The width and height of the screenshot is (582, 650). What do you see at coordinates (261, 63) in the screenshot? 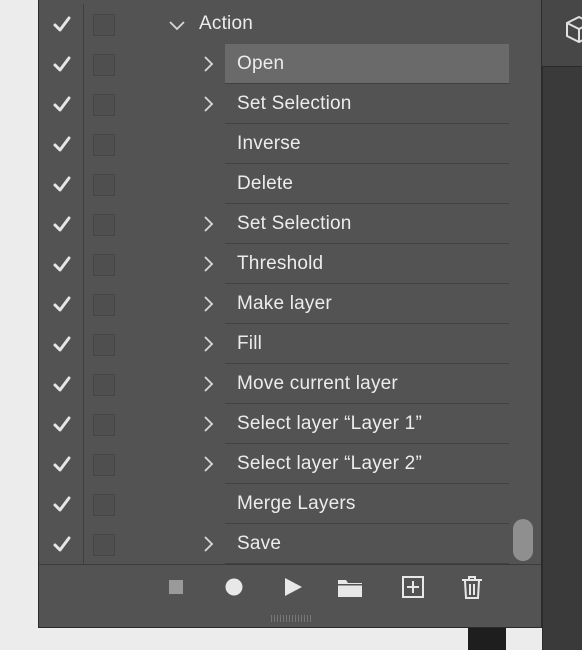
I see `action-label: Open` at bounding box center [261, 63].